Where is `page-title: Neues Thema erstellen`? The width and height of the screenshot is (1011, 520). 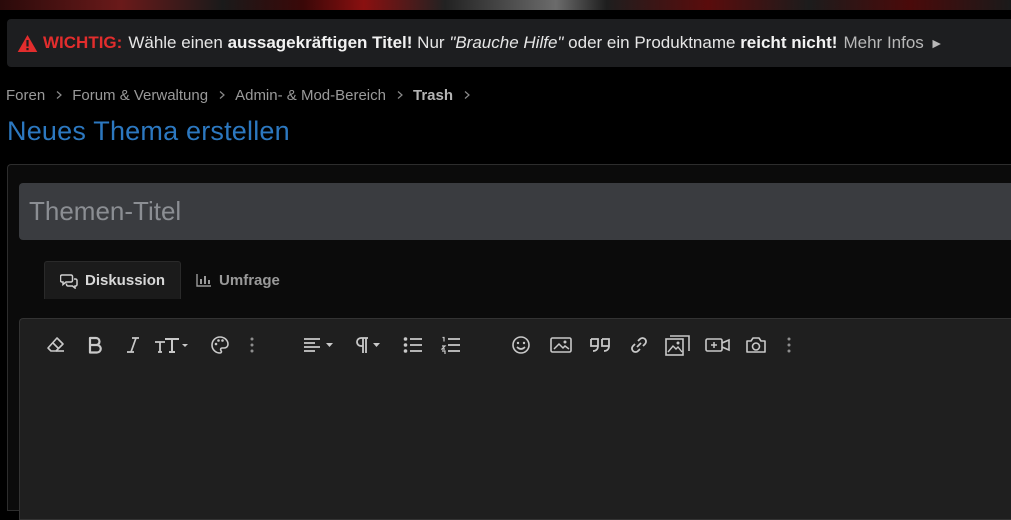 page-title: Neues Thema erstellen is located at coordinates (148, 131).